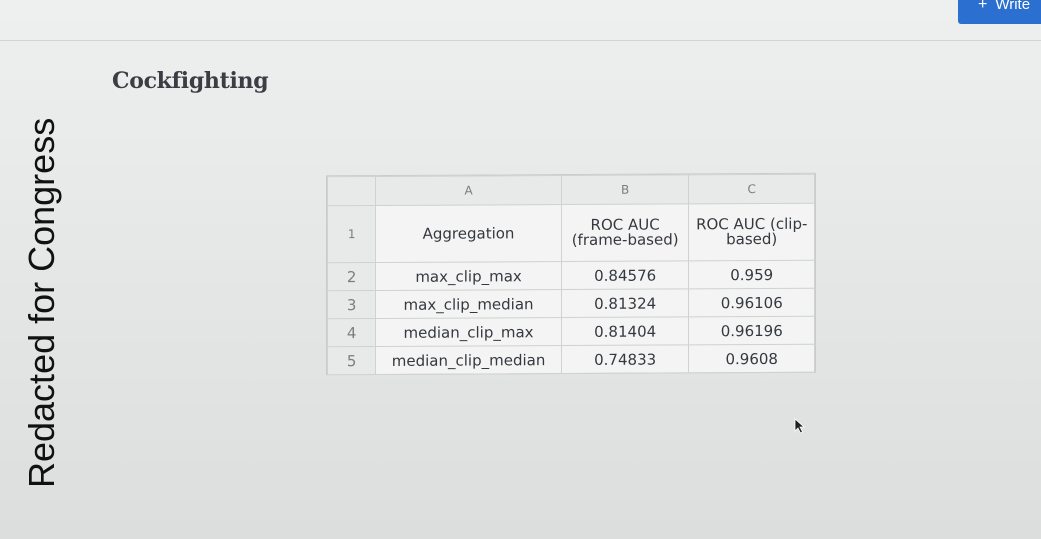 The height and width of the screenshot is (539, 1041). Describe the element at coordinates (190, 81) in the screenshot. I see `page-title: Cockfighting` at that location.